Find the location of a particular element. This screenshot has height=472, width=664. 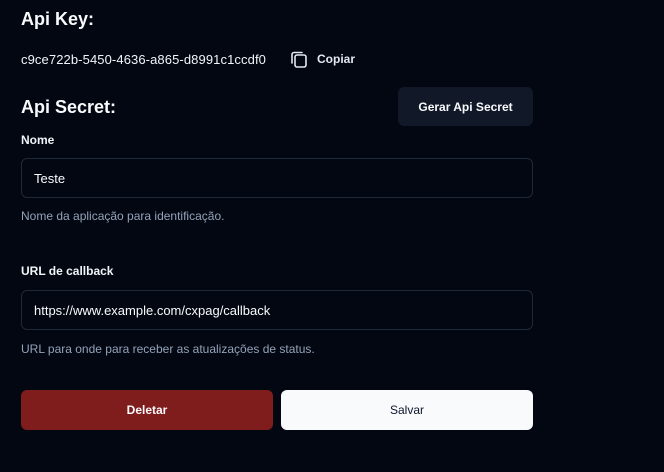

name-input is located at coordinates (277, 178).